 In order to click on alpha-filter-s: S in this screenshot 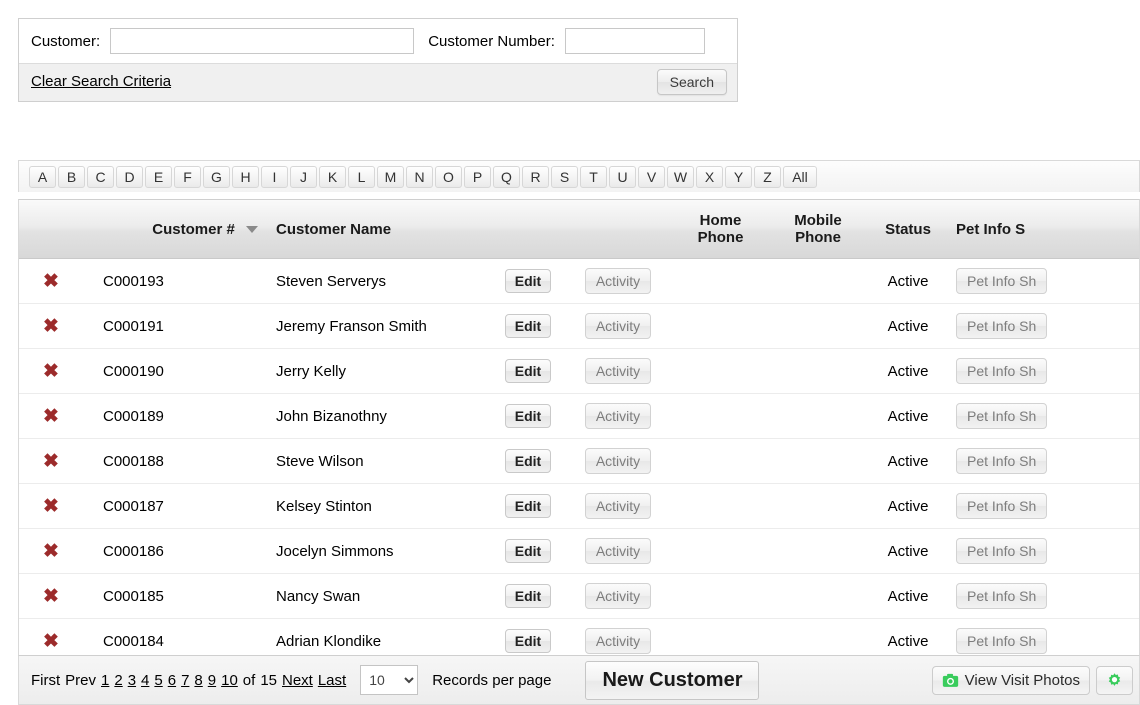, I will do `click(564, 177)`.